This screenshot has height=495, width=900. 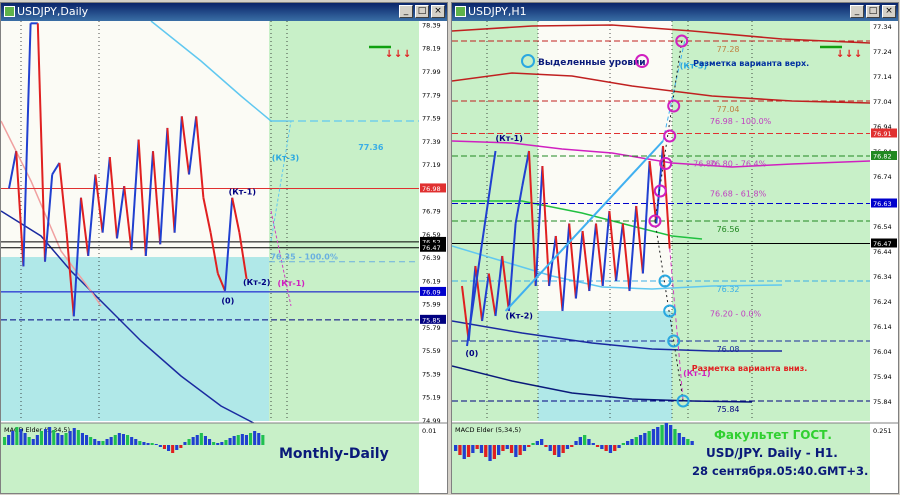 I want to click on annotation-label-6: 77.36, so click(x=371, y=147).